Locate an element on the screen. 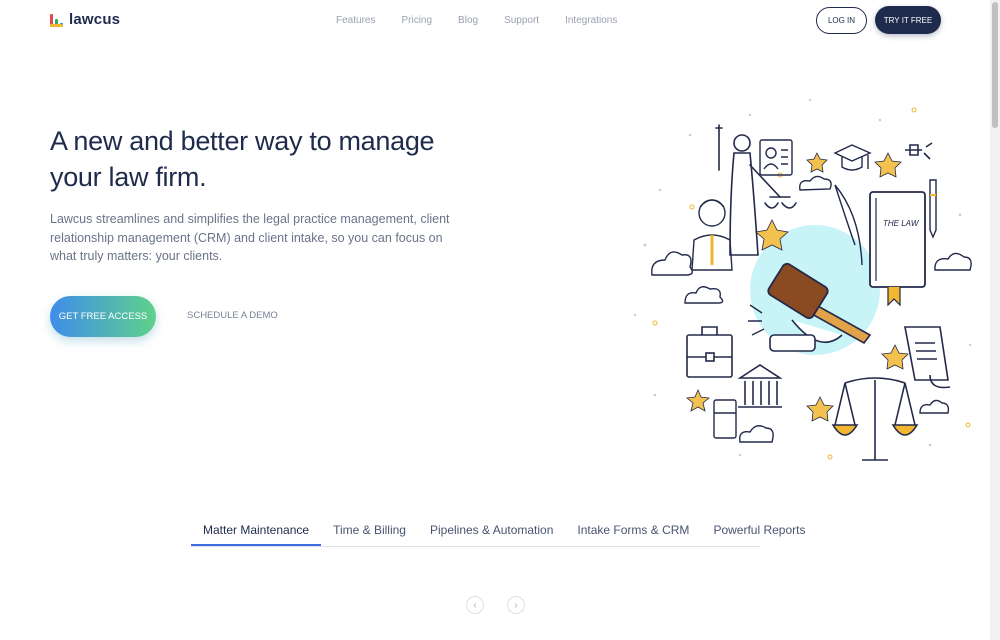 The height and width of the screenshot is (640, 1000). carousel-prev-button: ‹ is located at coordinates (475, 605).